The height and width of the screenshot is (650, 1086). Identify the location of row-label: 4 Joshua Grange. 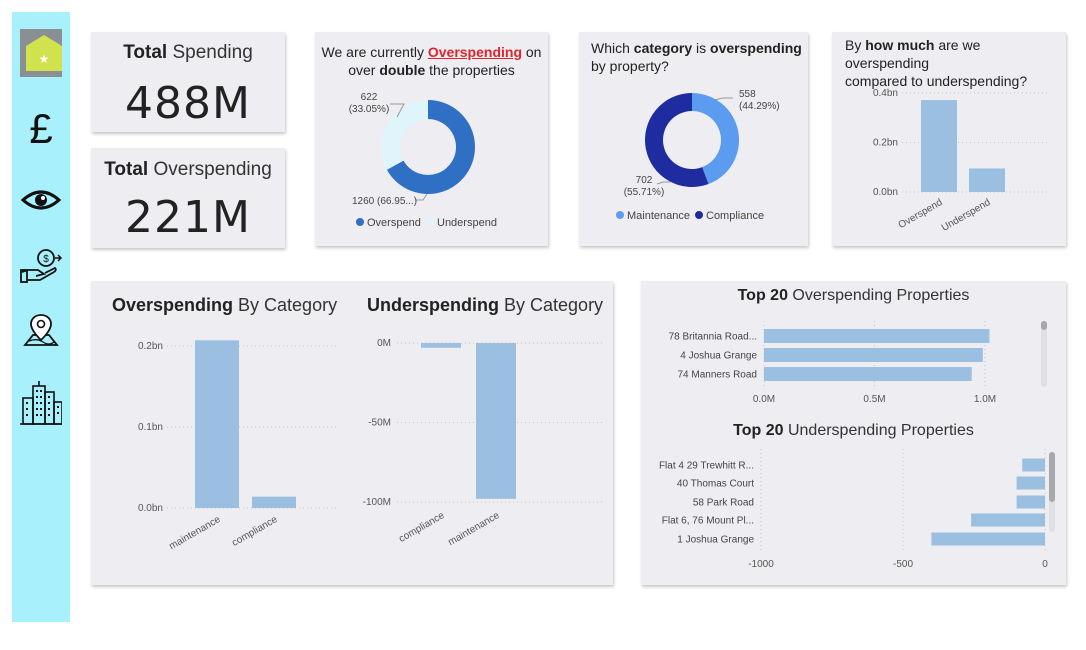
(718, 356).